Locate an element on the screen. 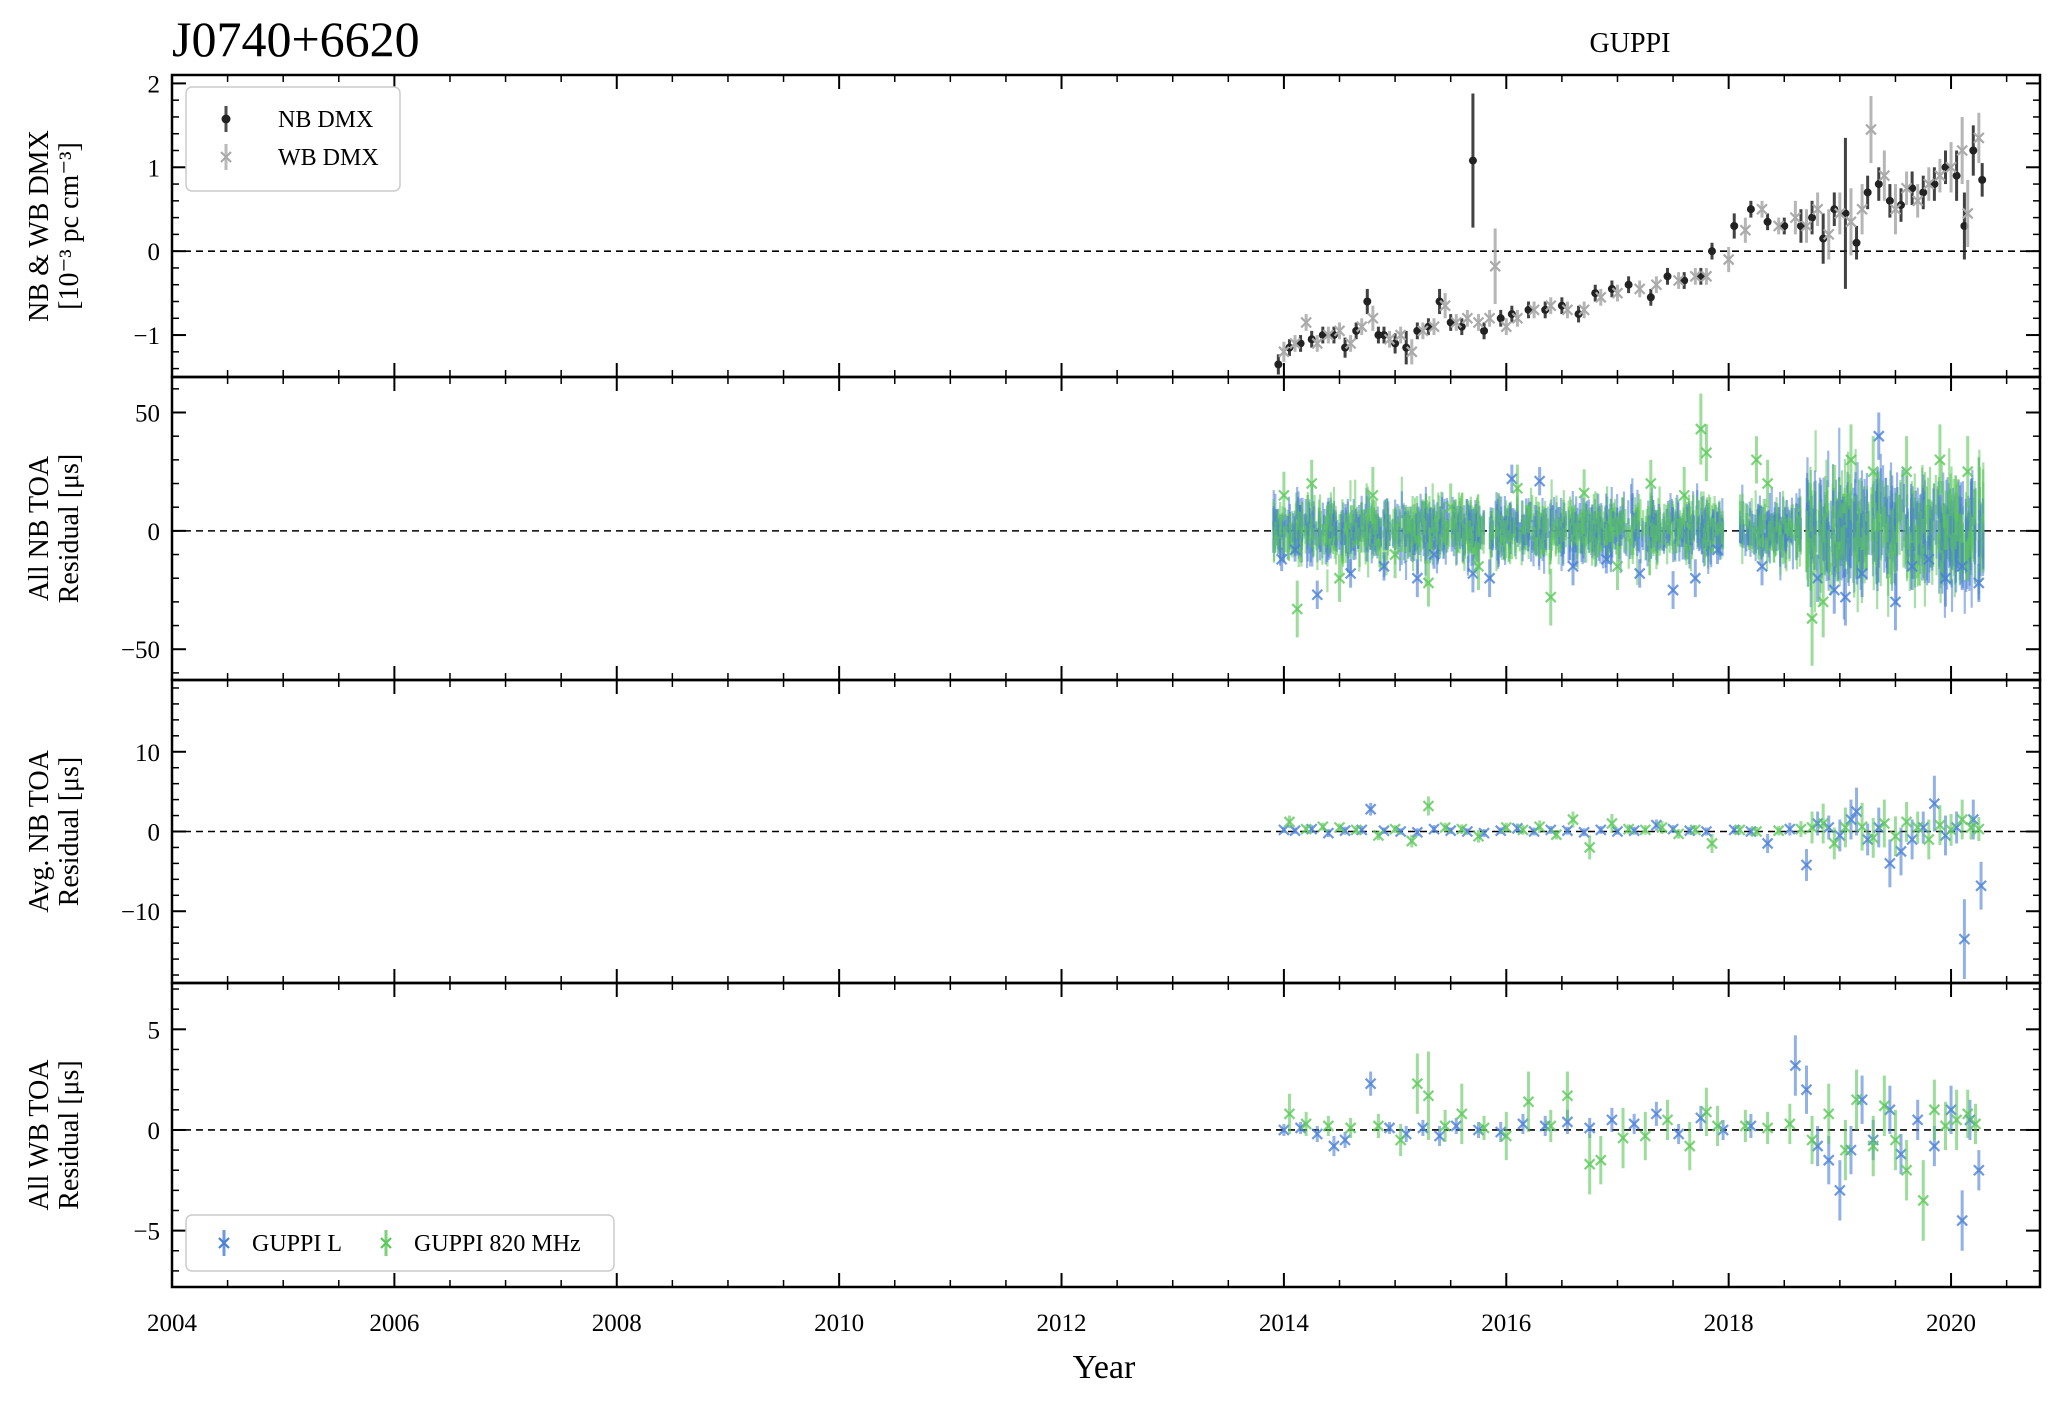 Image resolution: width=2051 pixels, height=1404 pixels. x-tick-label: 2018 is located at coordinates (1729, 1323).